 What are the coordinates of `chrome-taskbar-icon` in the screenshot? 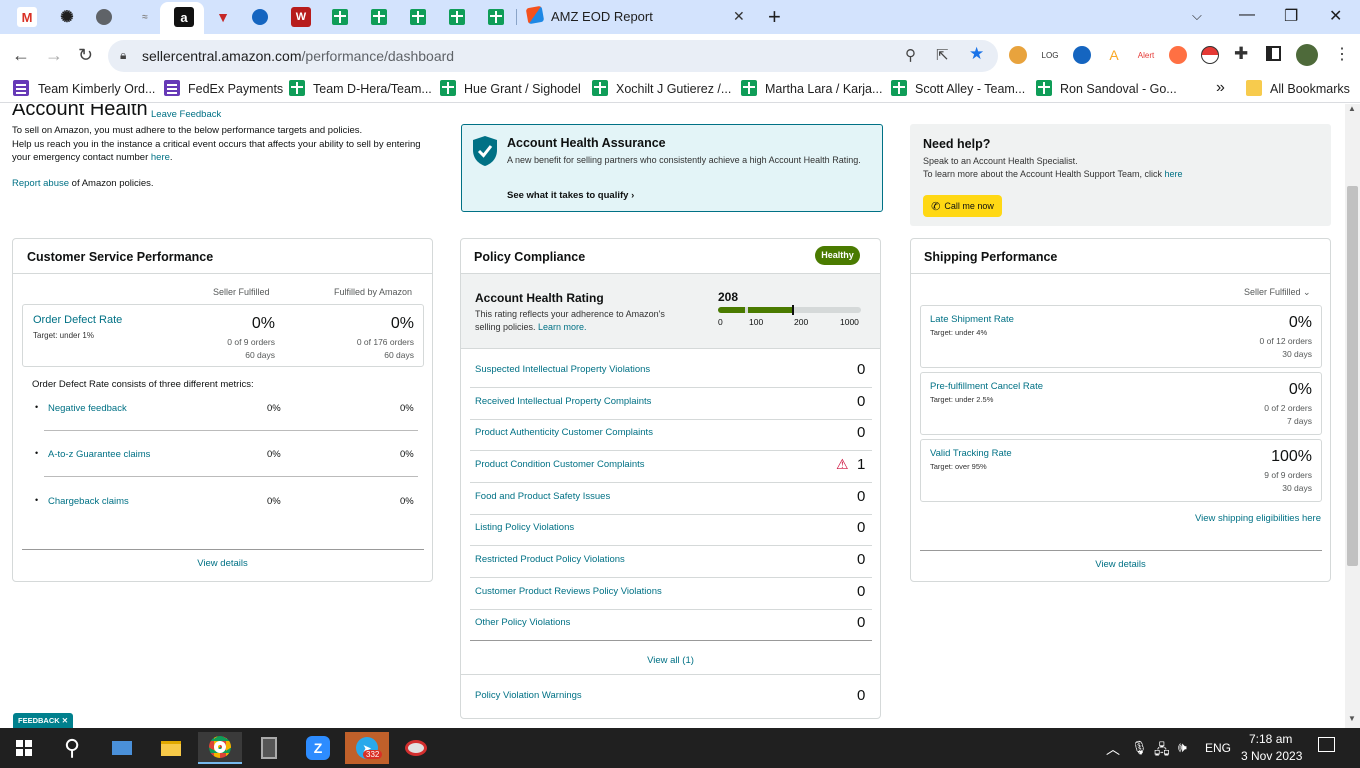 It's located at (220, 748).